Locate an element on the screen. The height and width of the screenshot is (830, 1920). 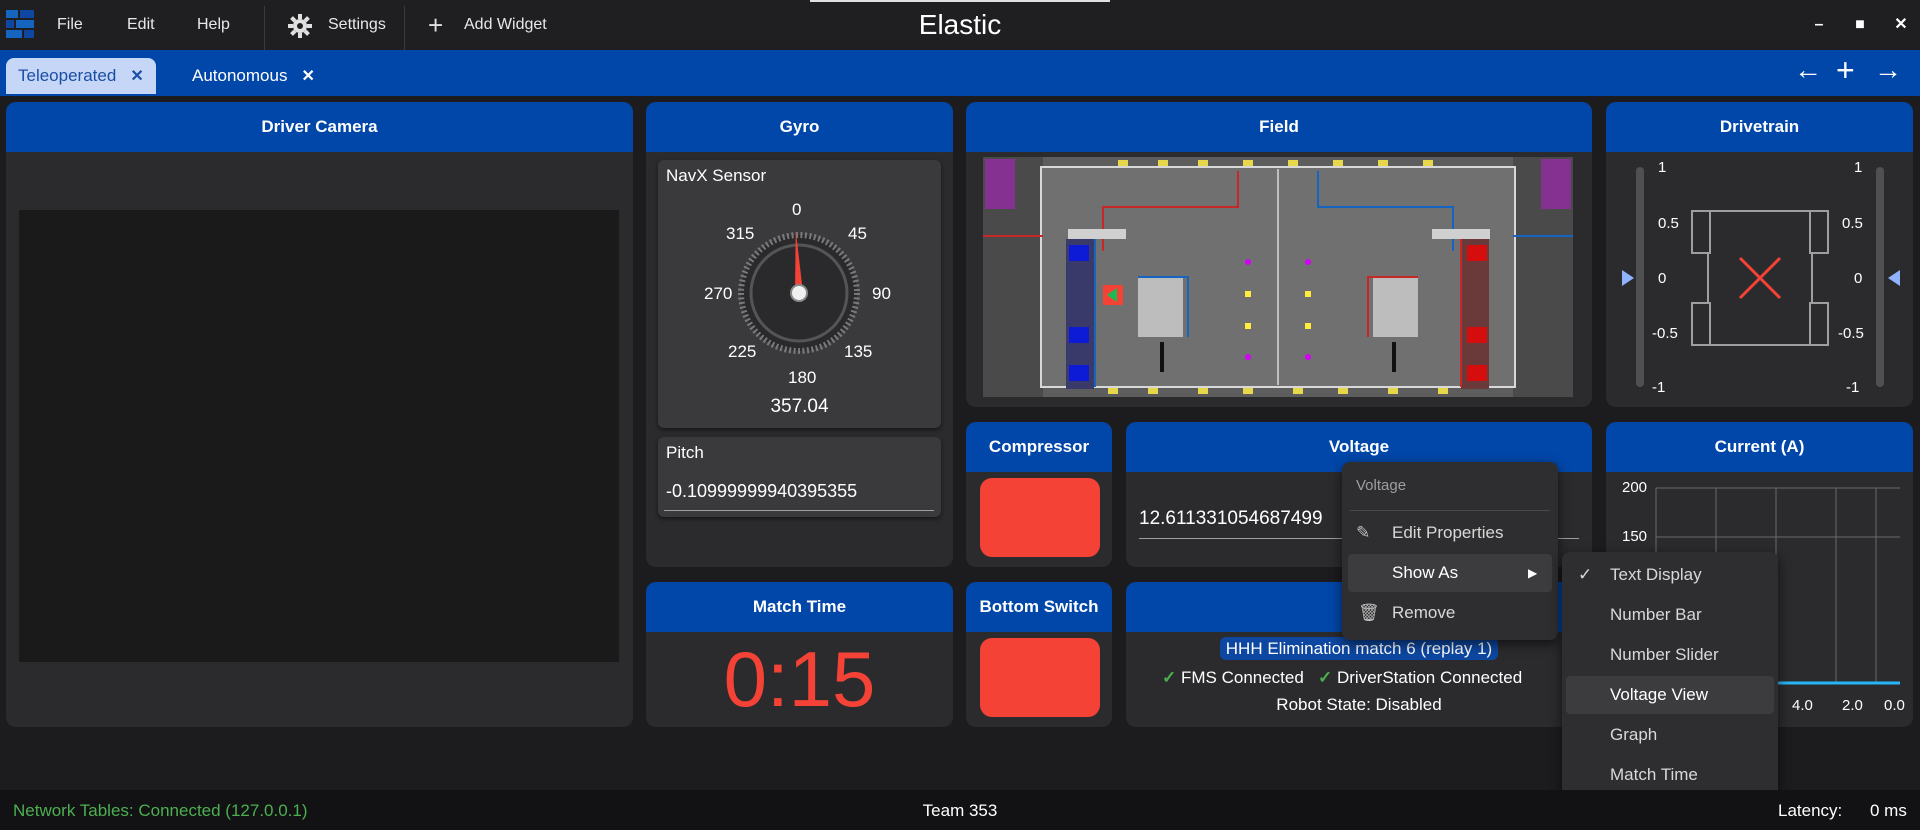
menu-edit: Edit is located at coordinates (141, 25).